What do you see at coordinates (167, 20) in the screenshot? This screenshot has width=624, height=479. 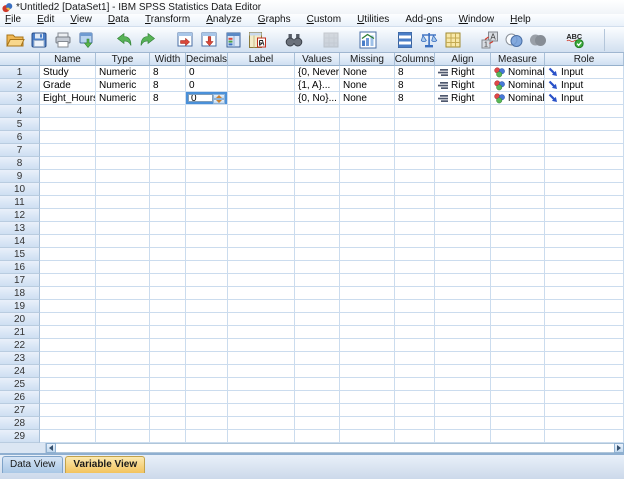 I see `menu-item-transform: Transform` at bounding box center [167, 20].